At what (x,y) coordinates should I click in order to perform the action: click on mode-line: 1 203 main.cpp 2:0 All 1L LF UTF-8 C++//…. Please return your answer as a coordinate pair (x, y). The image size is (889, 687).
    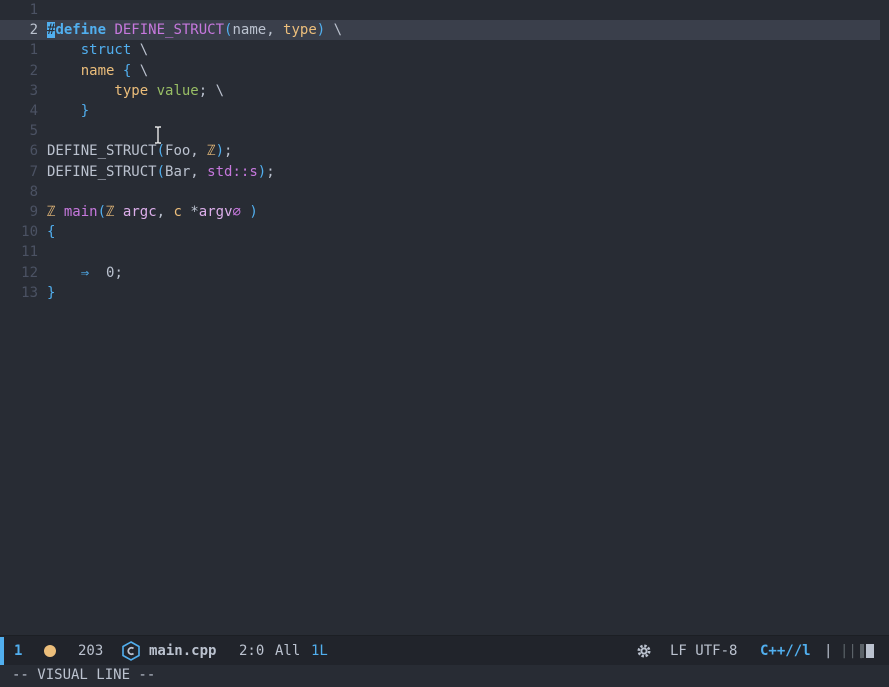
    Looking at the image, I should click on (444, 650).